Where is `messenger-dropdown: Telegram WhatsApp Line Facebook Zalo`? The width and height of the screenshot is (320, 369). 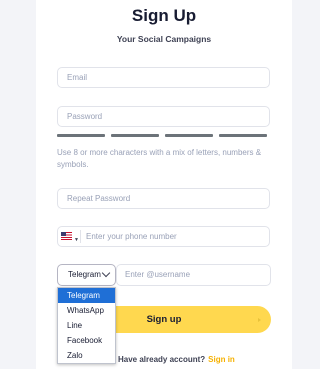 messenger-dropdown: Telegram WhatsApp Line Facebook Zalo is located at coordinates (86, 325).